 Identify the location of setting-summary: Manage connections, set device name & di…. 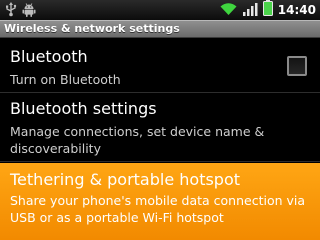
(137, 140).